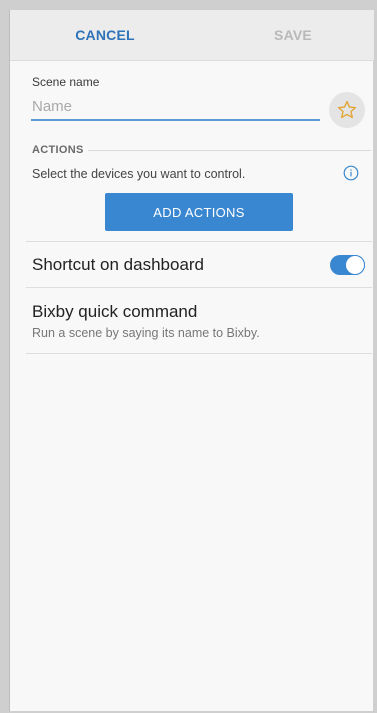 The image size is (377, 713). Describe the element at coordinates (192, 35) in the screenshot. I see `app-bar: CANCEL SAVE` at that location.